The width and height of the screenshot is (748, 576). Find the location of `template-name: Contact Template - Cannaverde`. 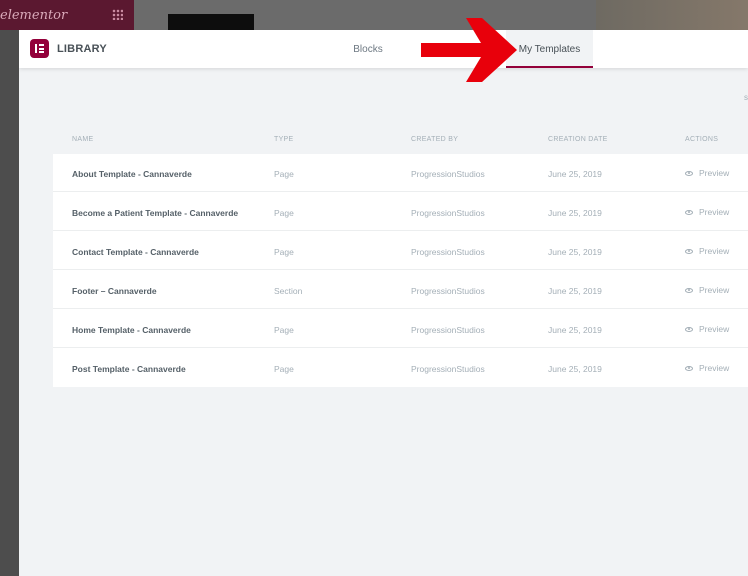

template-name: Contact Template - Cannaverde is located at coordinates (135, 252).